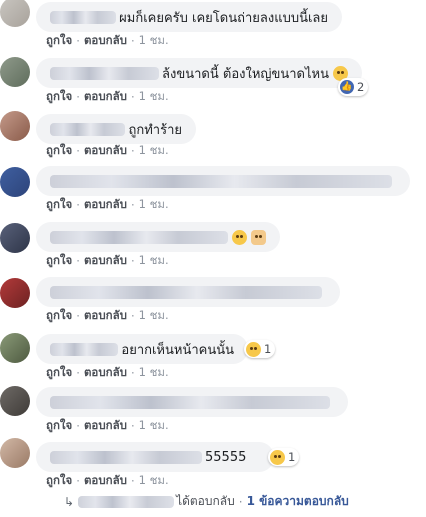  Describe the element at coordinates (155, 130) in the screenshot. I see `comment-text: ถูกทำร้าย` at that location.